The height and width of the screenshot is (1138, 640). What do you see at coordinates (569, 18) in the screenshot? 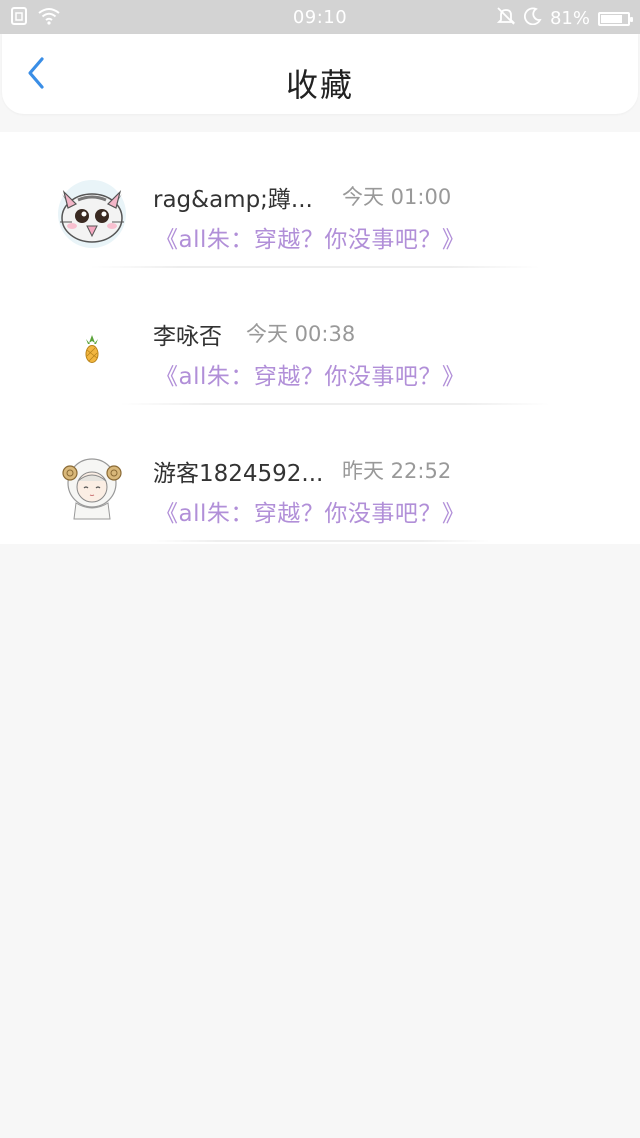
I see `battery-text: 81%` at bounding box center [569, 18].